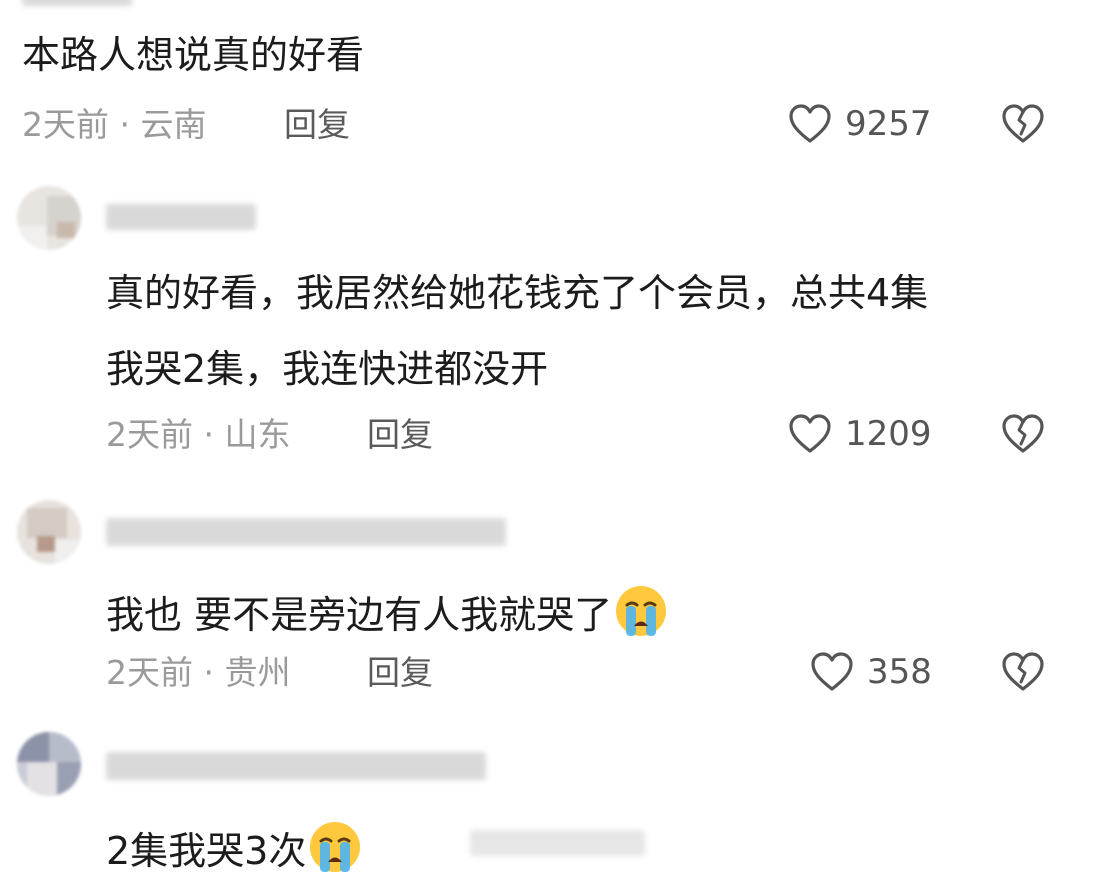 This screenshot has width=1105, height=874. What do you see at coordinates (888, 124) in the screenshot?
I see `like-count: 9257` at bounding box center [888, 124].